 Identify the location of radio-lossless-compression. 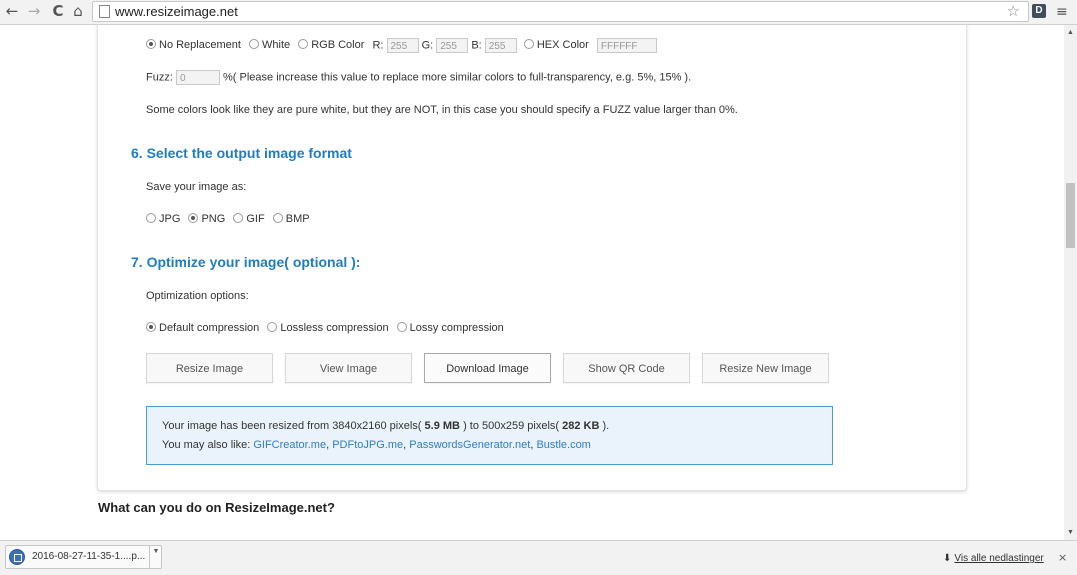
(272, 327).